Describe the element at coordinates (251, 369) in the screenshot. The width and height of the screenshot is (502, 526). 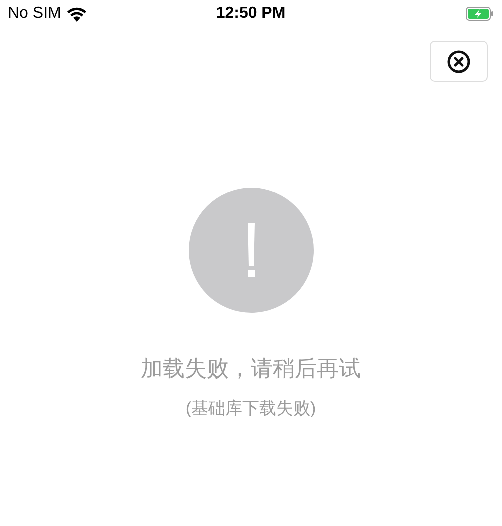
I see `error-message: 加载失败，请稍后再试` at that location.